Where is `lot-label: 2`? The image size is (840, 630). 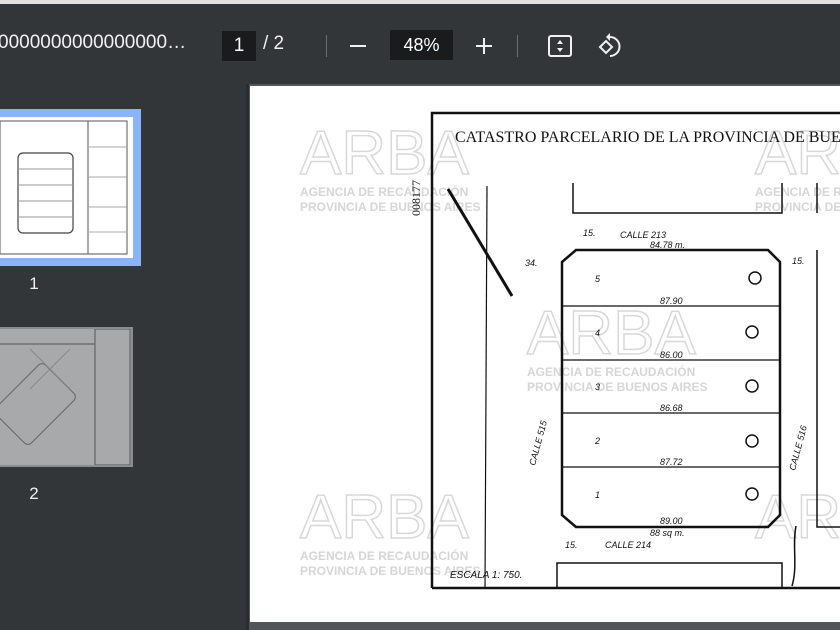
lot-label: 2 is located at coordinates (597, 441).